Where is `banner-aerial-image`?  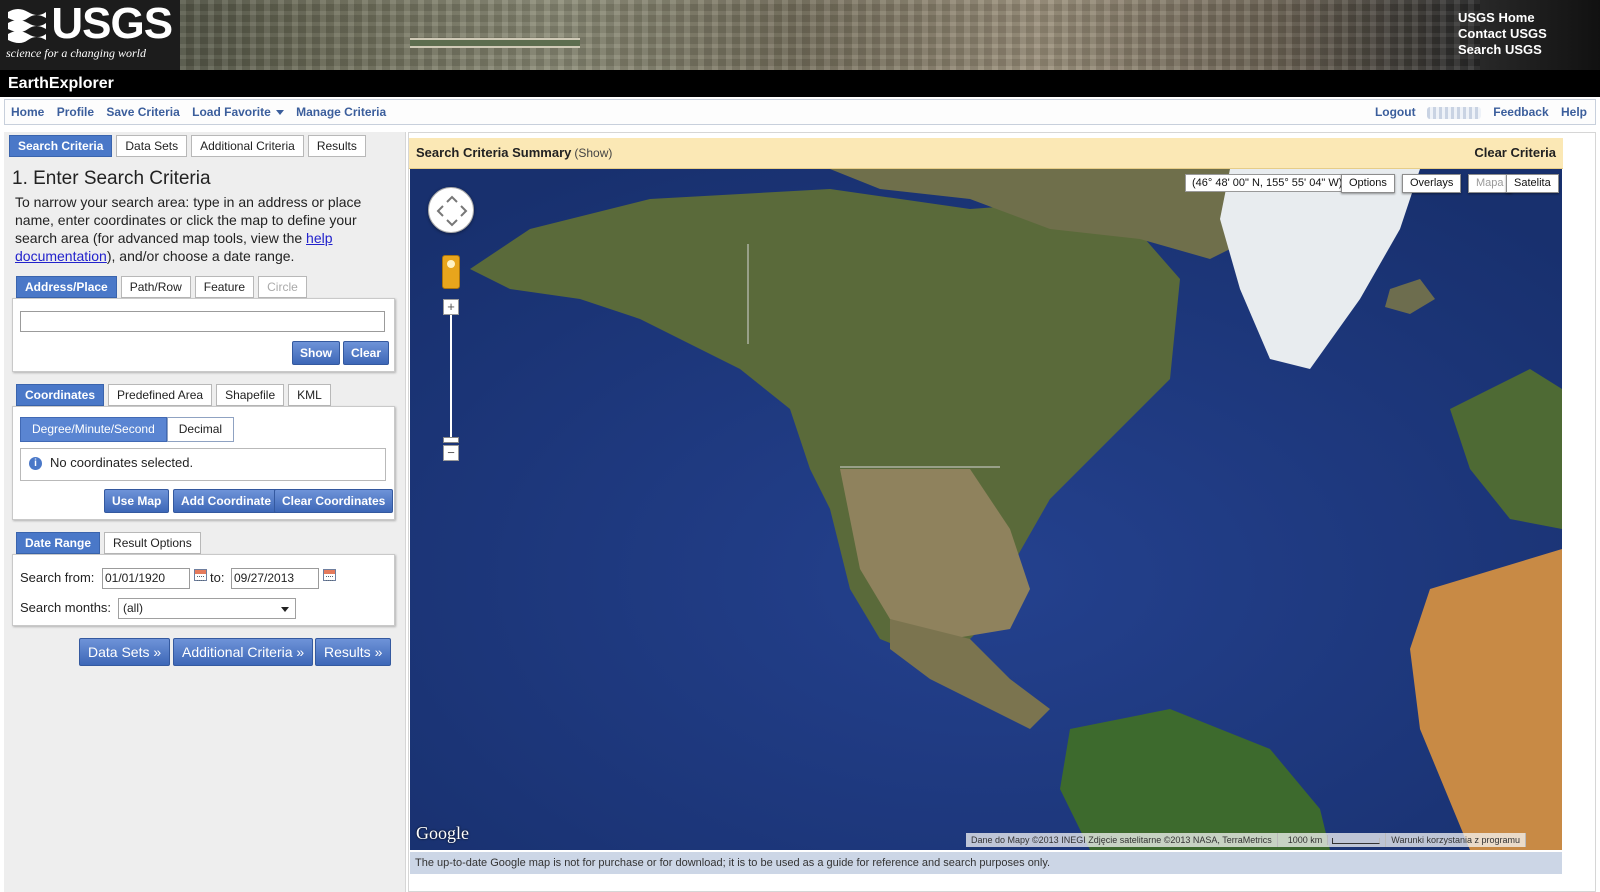
banner-aerial-image is located at coordinates (830, 35).